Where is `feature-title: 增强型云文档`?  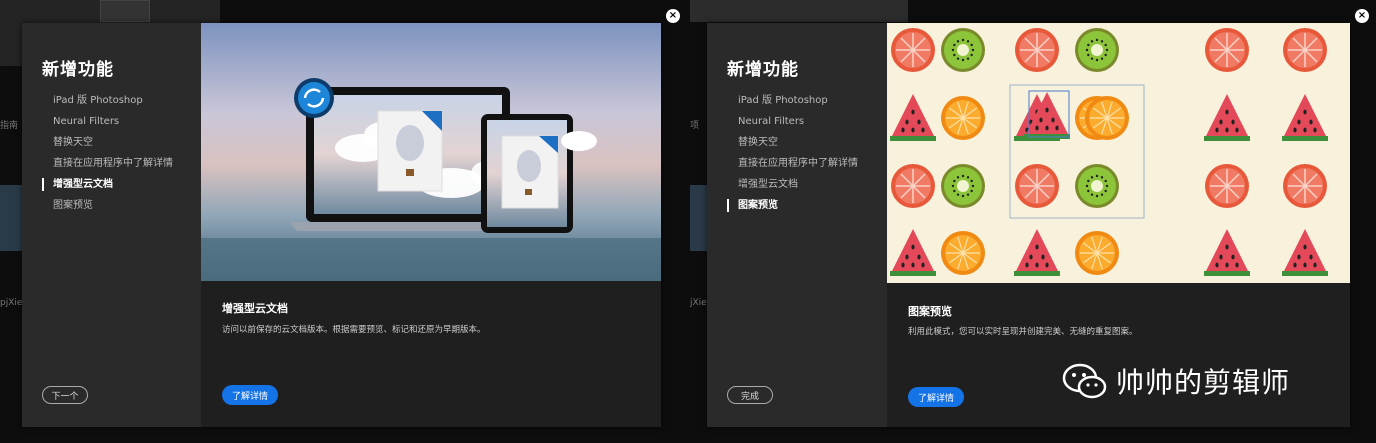 feature-title: 增强型云文档 is located at coordinates (255, 308).